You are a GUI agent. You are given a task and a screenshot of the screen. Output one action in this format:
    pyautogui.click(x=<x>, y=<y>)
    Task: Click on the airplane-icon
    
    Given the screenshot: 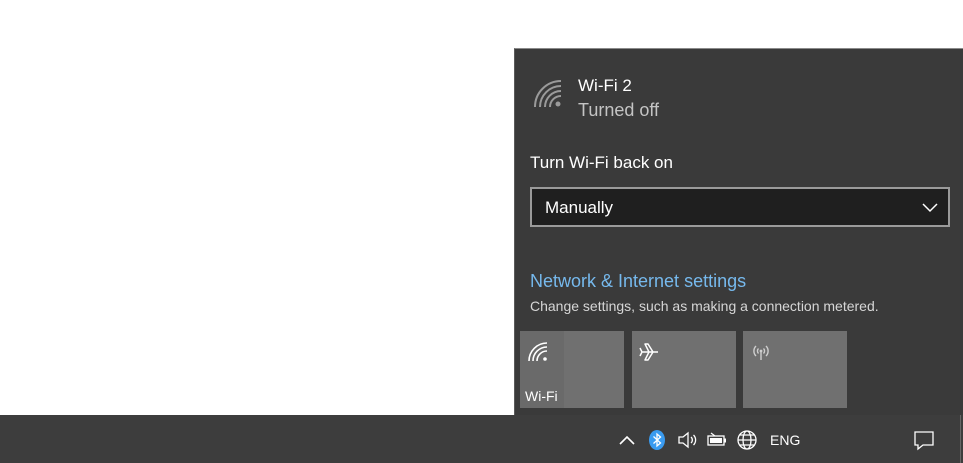 What is the action you would take?
    pyautogui.click(x=648, y=352)
    